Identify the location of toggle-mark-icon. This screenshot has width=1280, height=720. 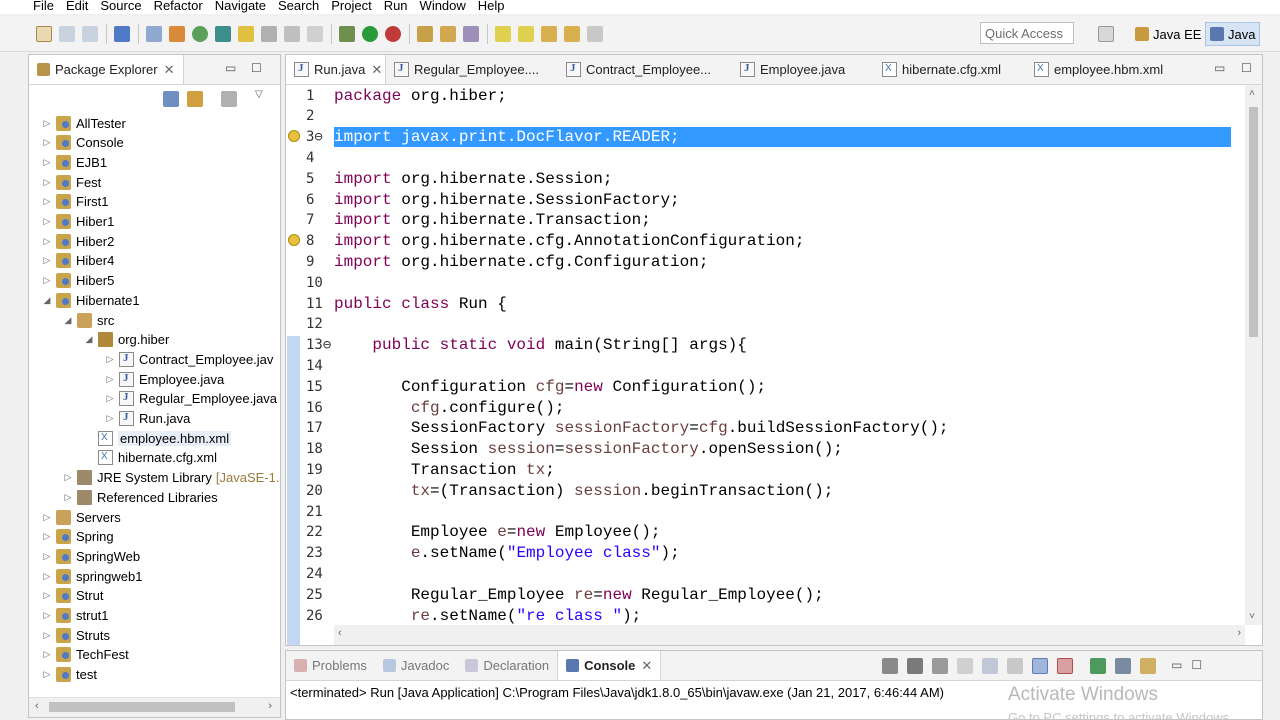
(269, 33).